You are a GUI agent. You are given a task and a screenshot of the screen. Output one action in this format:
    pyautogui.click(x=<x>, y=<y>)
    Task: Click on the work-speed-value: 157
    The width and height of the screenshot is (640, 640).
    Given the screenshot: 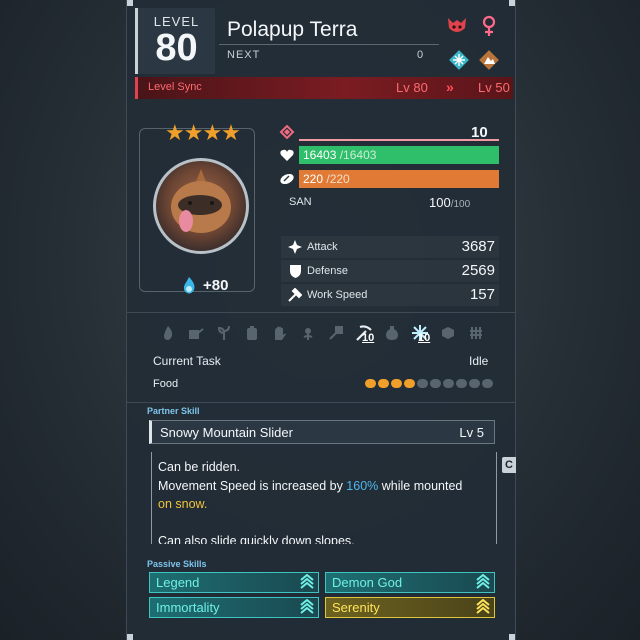 What is the action you would take?
    pyautogui.click(x=482, y=294)
    